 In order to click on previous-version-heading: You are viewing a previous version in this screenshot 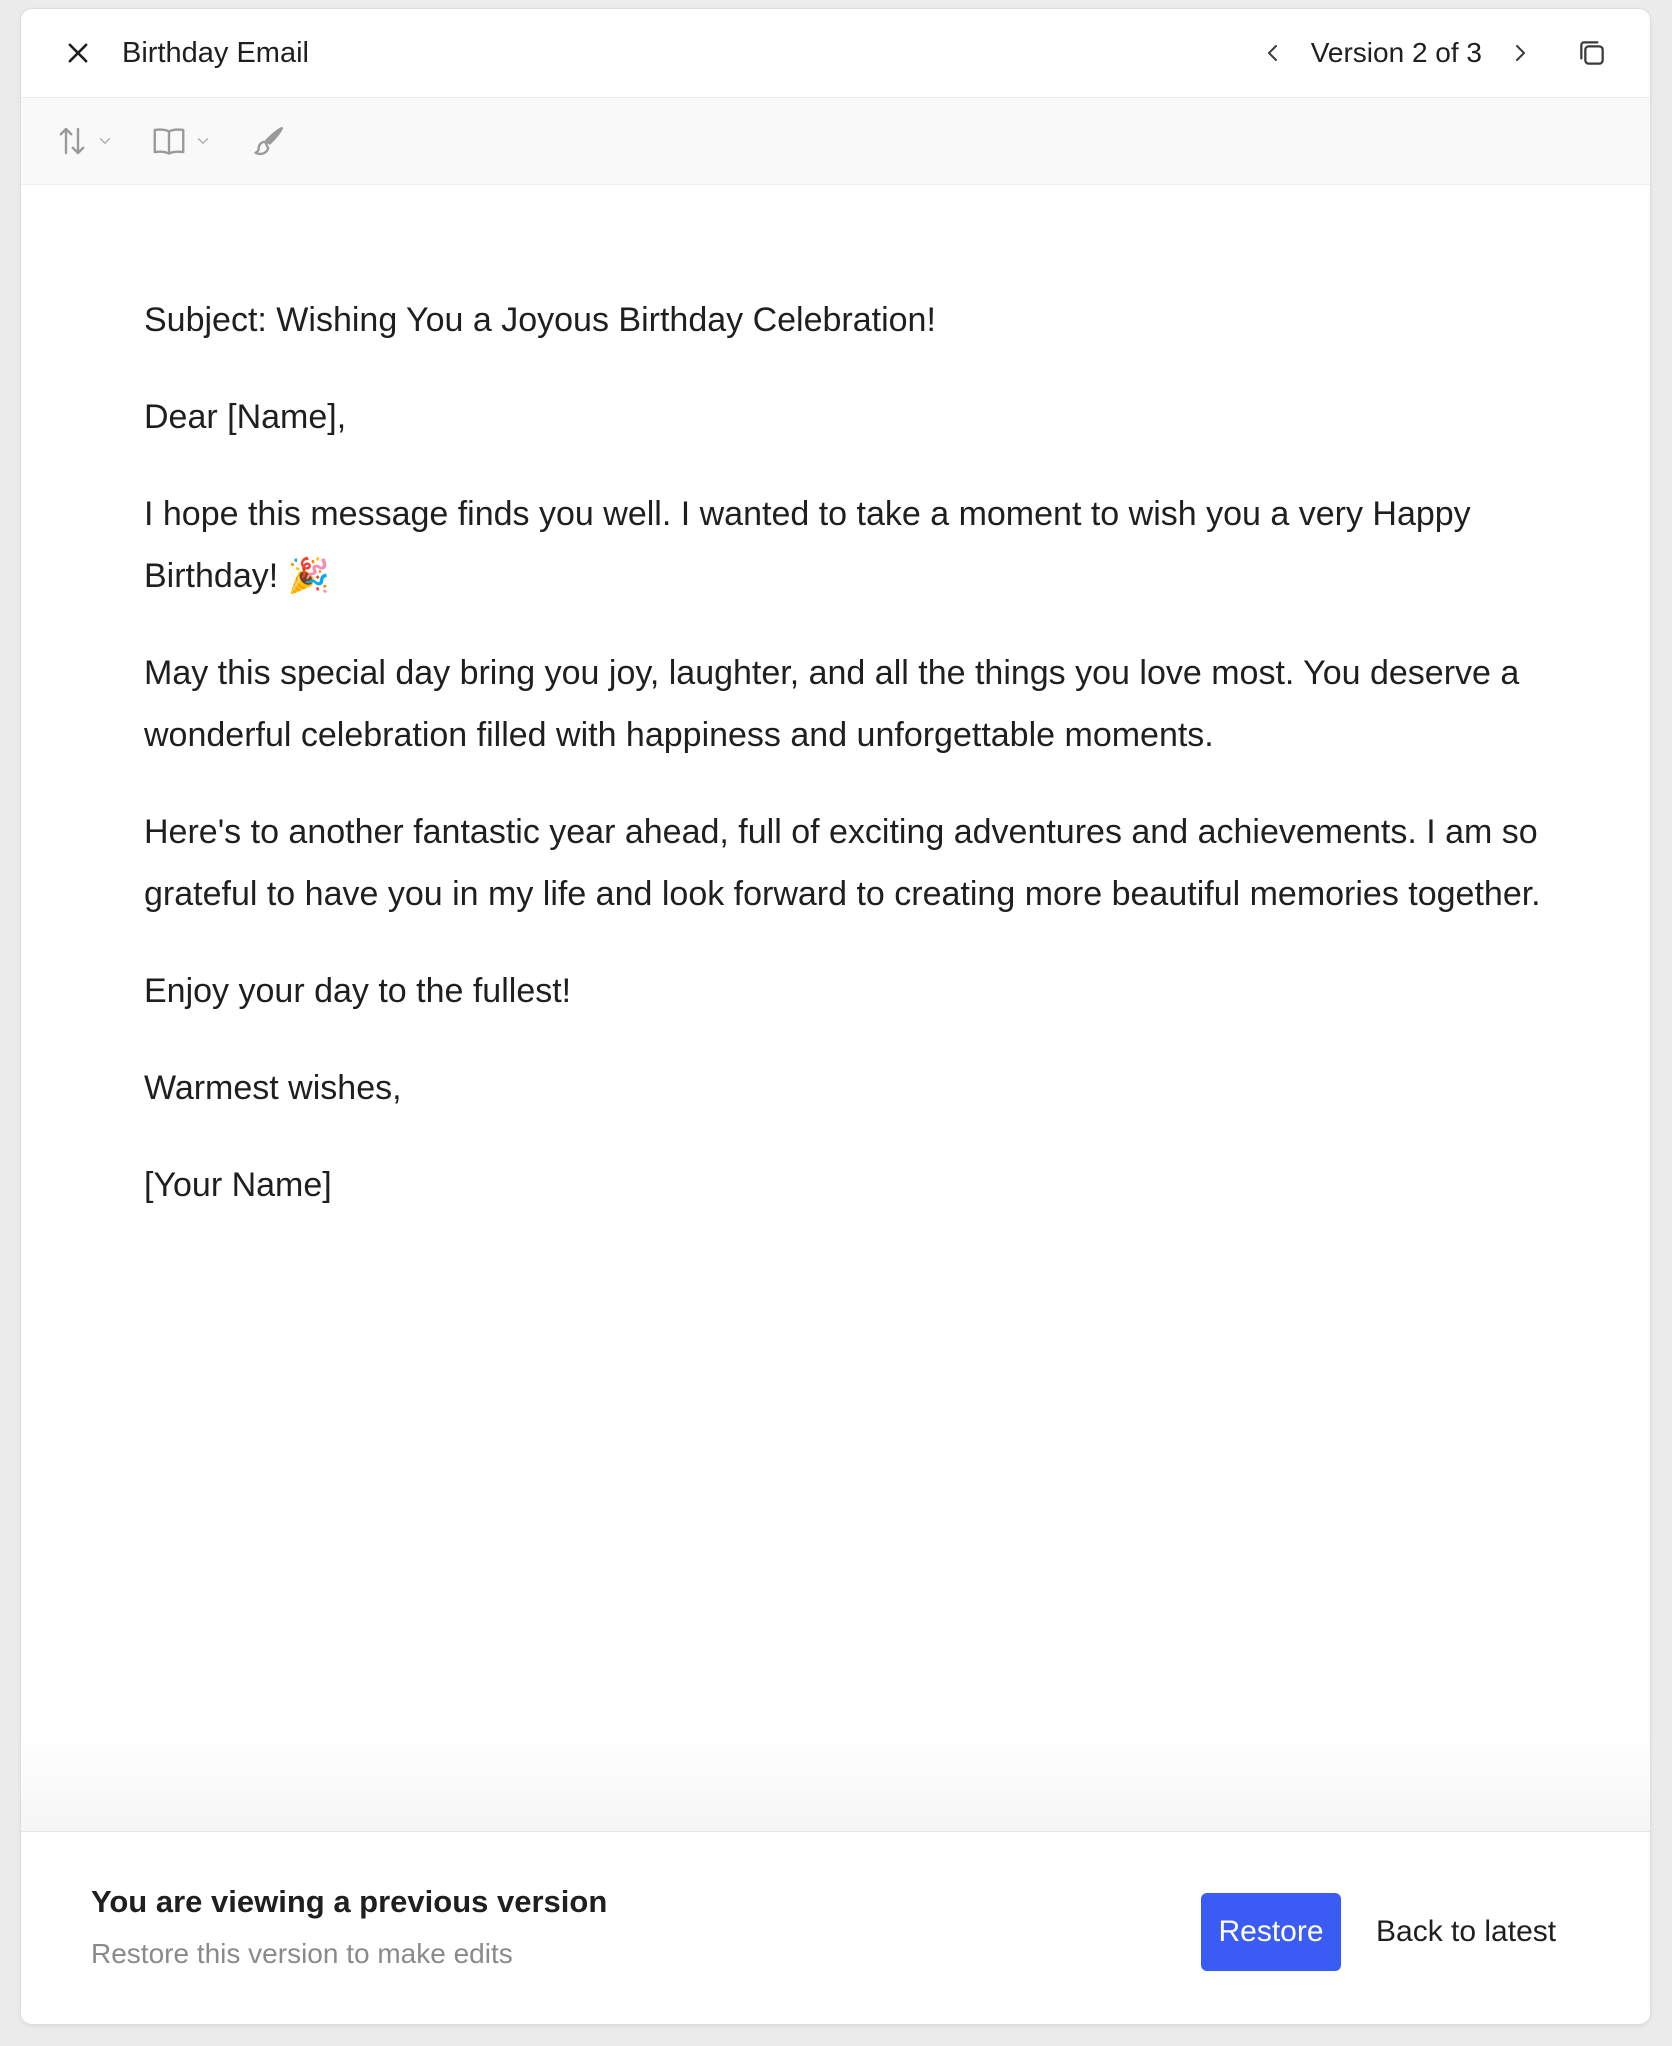, I will do `click(349, 1901)`.